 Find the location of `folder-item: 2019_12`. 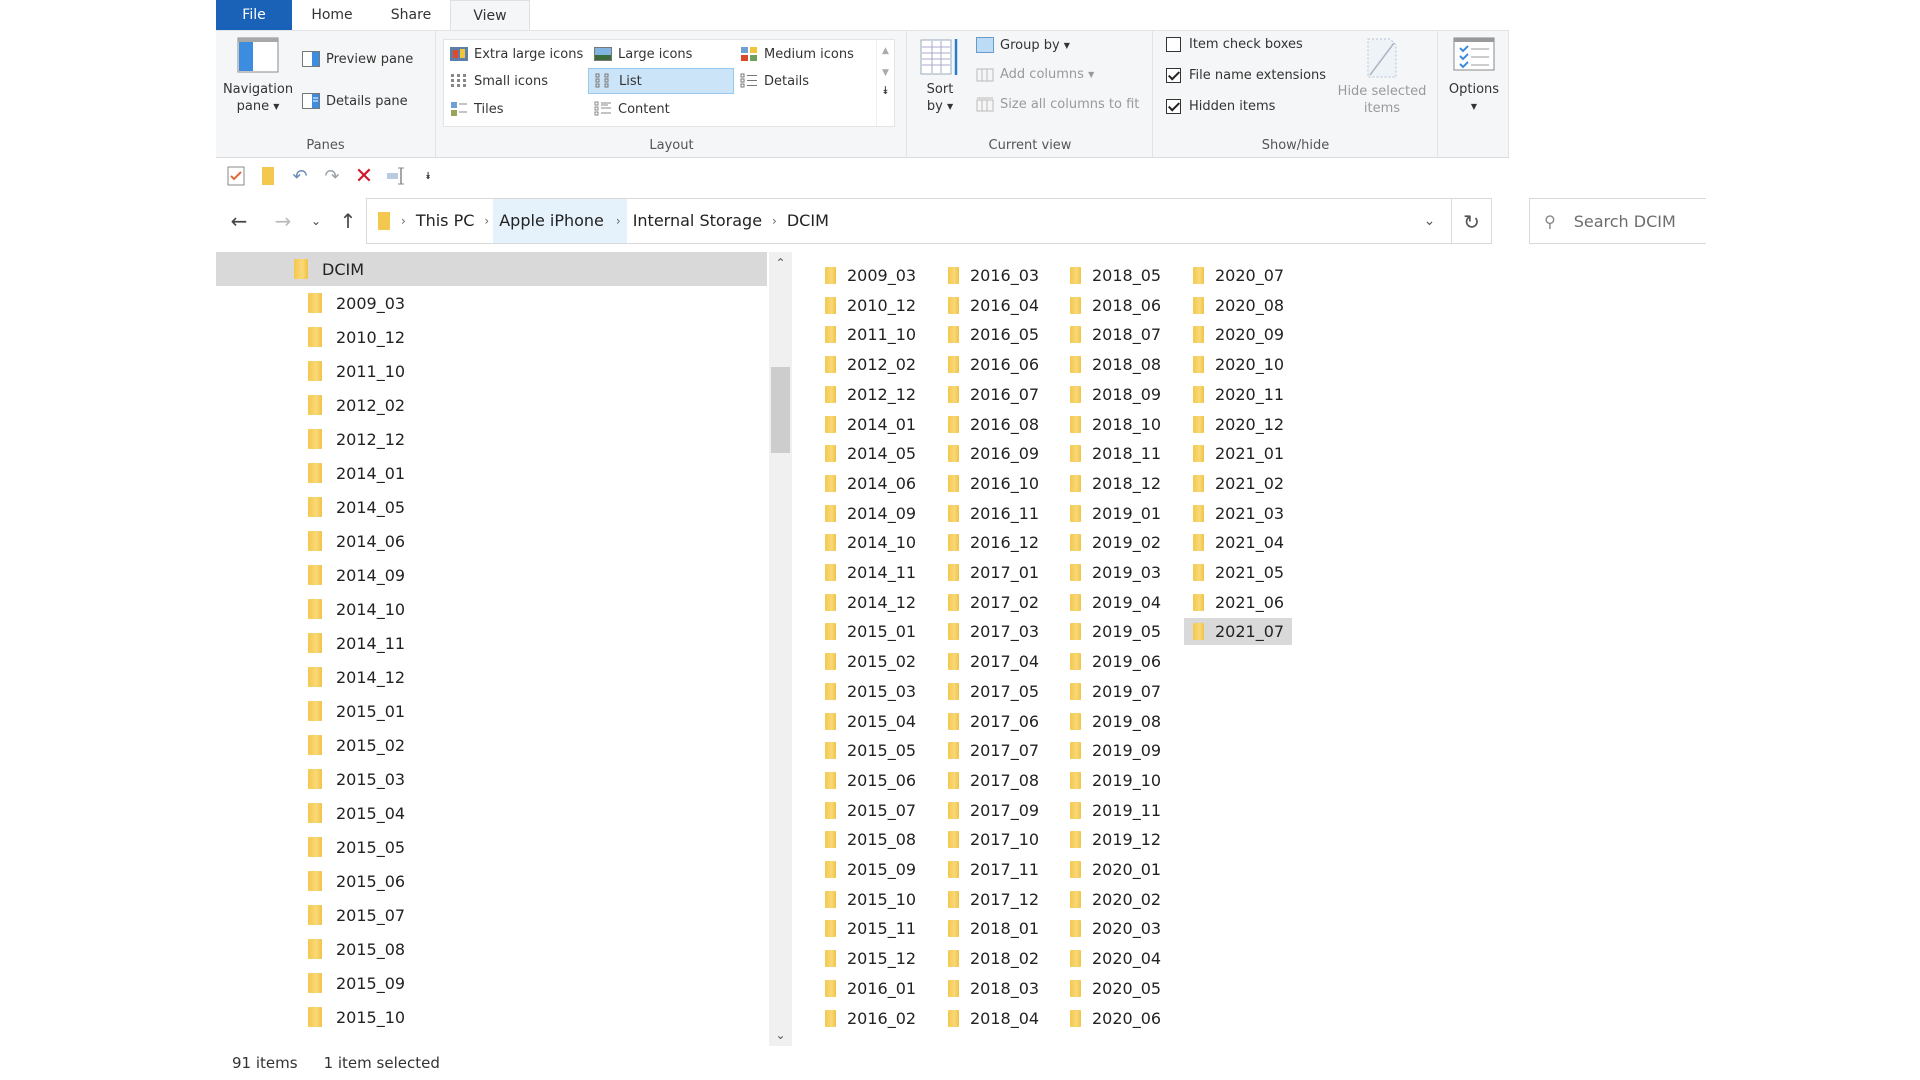

folder-item: 2019_12 is located at coordinates (1115, 839).